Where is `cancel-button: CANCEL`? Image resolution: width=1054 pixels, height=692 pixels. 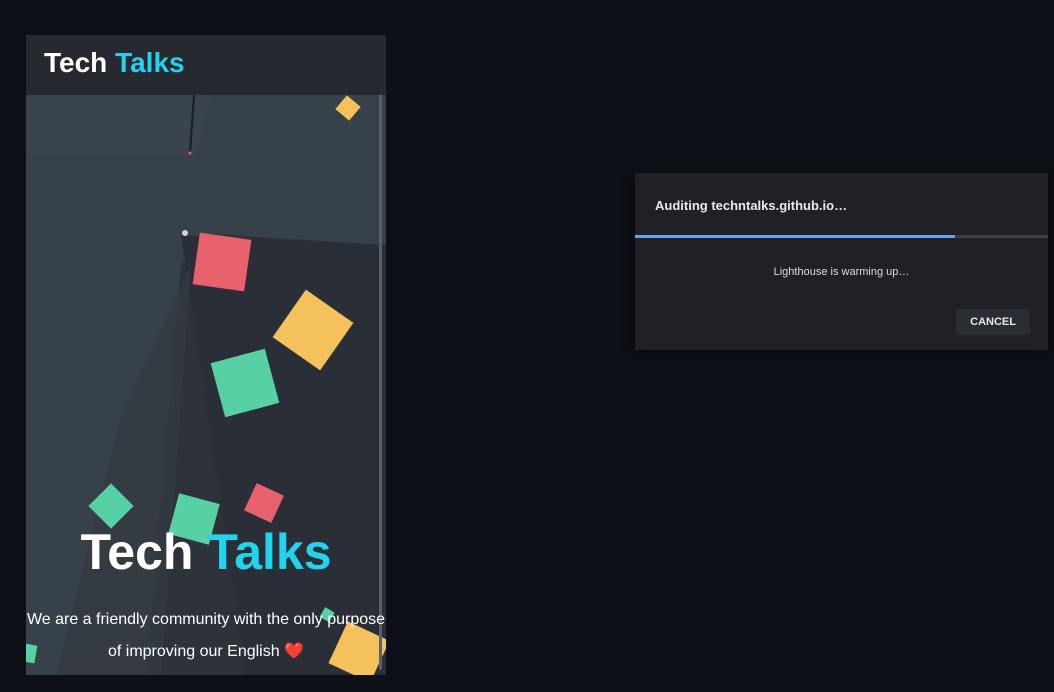 cancel-button: CANCEL is located at coordinates (993, 322).